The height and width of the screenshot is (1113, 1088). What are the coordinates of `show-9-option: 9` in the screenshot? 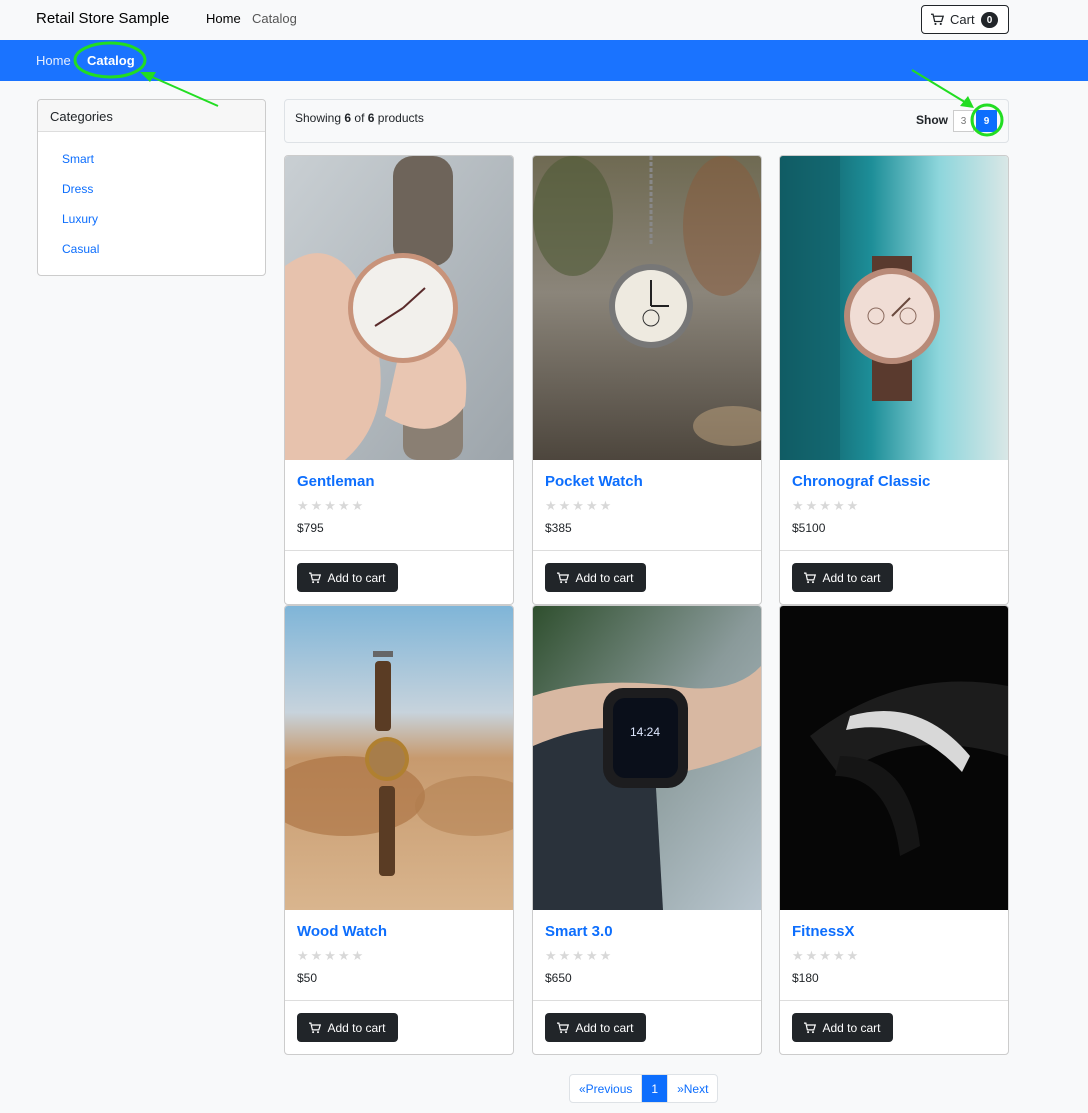 It's located at (986, 121).